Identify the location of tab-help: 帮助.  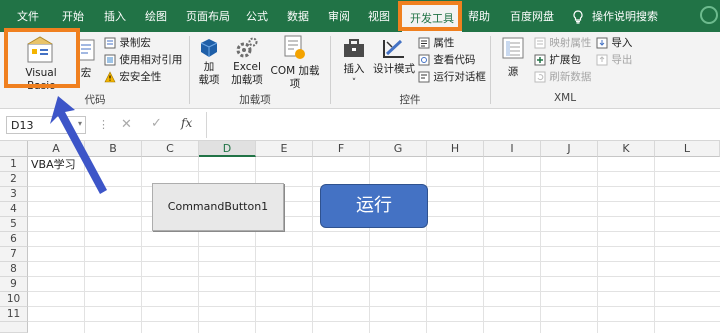
(479, 16).